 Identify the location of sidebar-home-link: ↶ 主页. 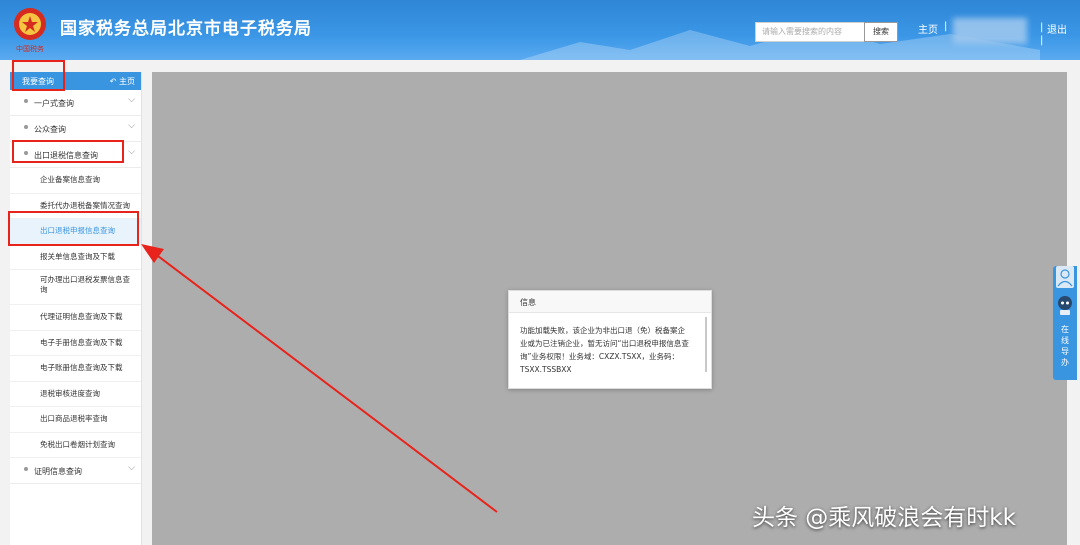
(122, 81).